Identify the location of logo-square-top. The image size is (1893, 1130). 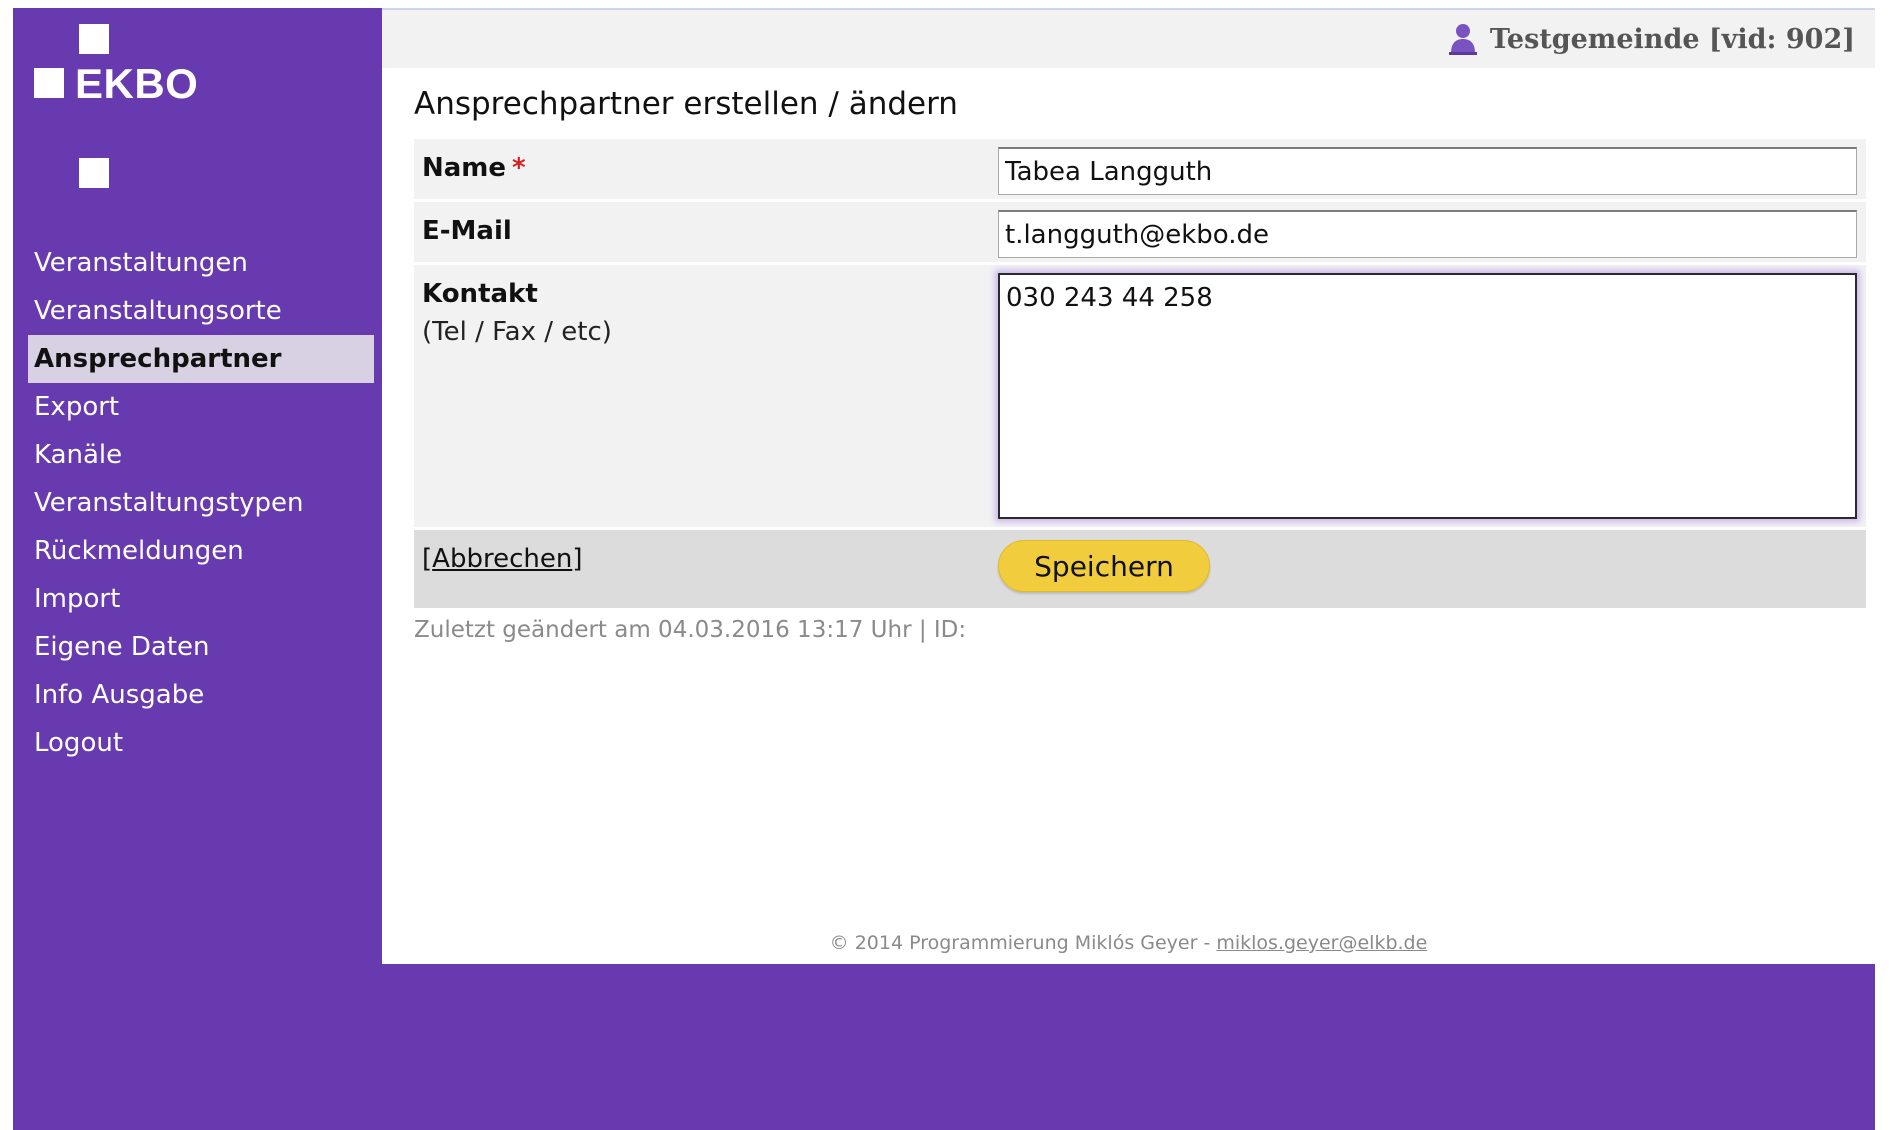
(94, 39).